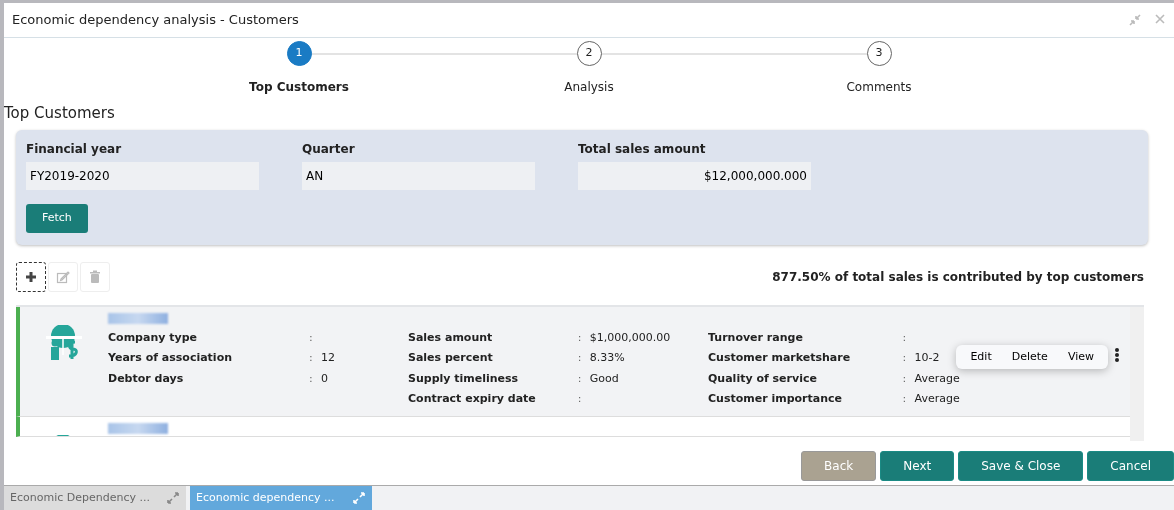 Image resolution: width=1174 pixels, height=510 pixels. I want to click on more-icon, so click(1117, 354).